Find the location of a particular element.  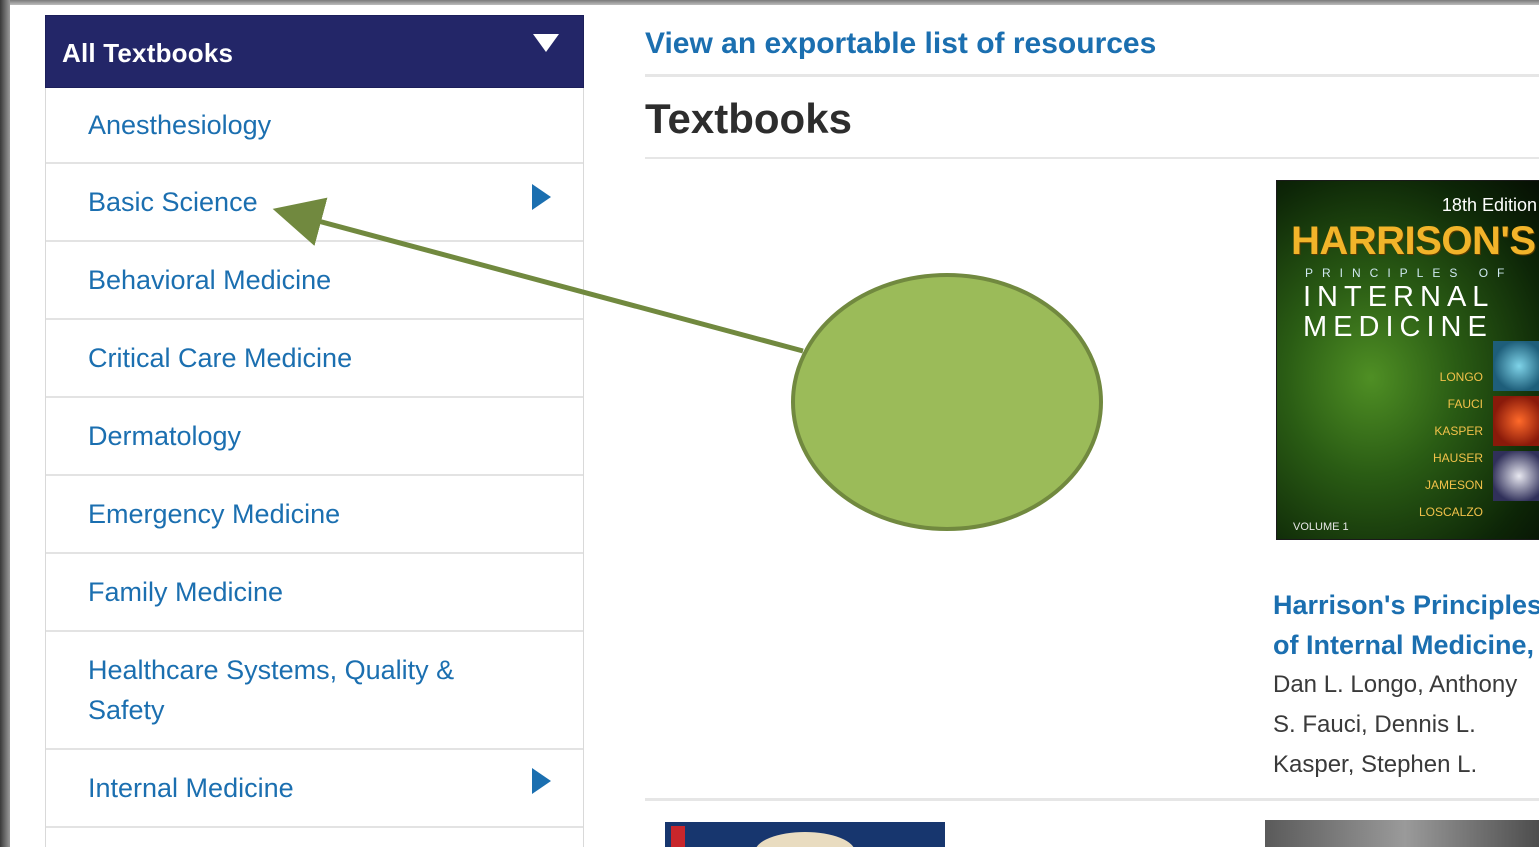

sidebar-item-critical-care-medicine: Critical Care Medicine is located at coordinates (314, 359).